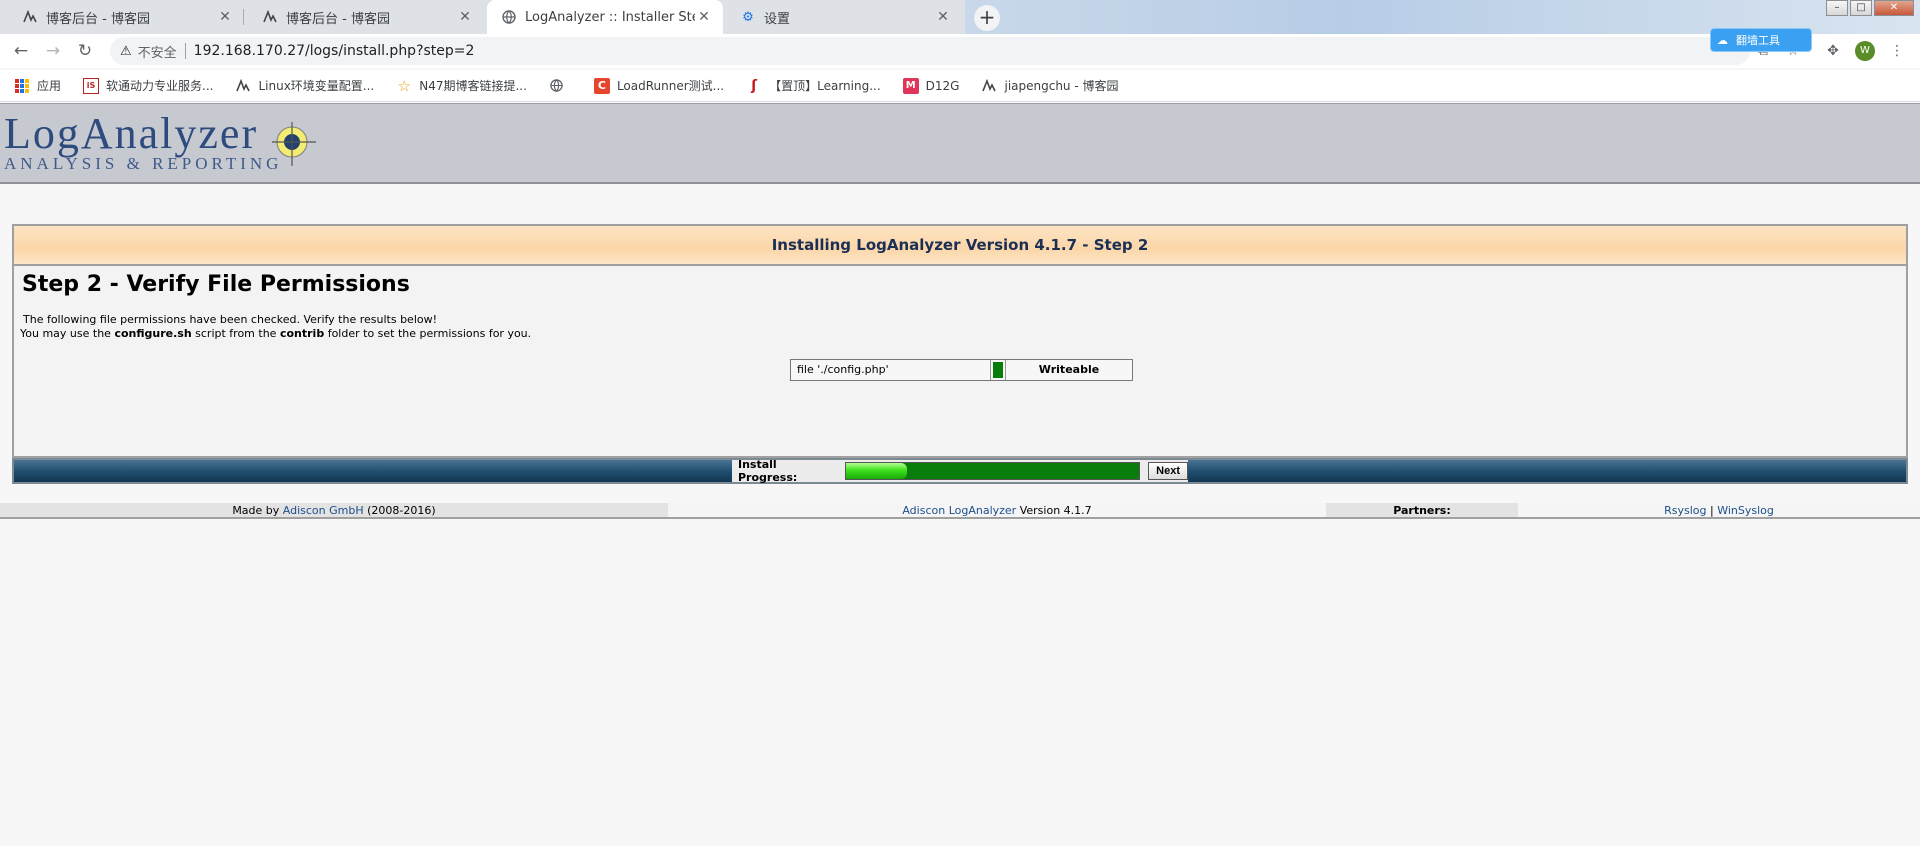 The height and width of the screenshot is (846, 1920). What do you see at coordinates (777, 19) in the screenshot?
I see `tab-title: 设置` at bounding box center [777, 19].